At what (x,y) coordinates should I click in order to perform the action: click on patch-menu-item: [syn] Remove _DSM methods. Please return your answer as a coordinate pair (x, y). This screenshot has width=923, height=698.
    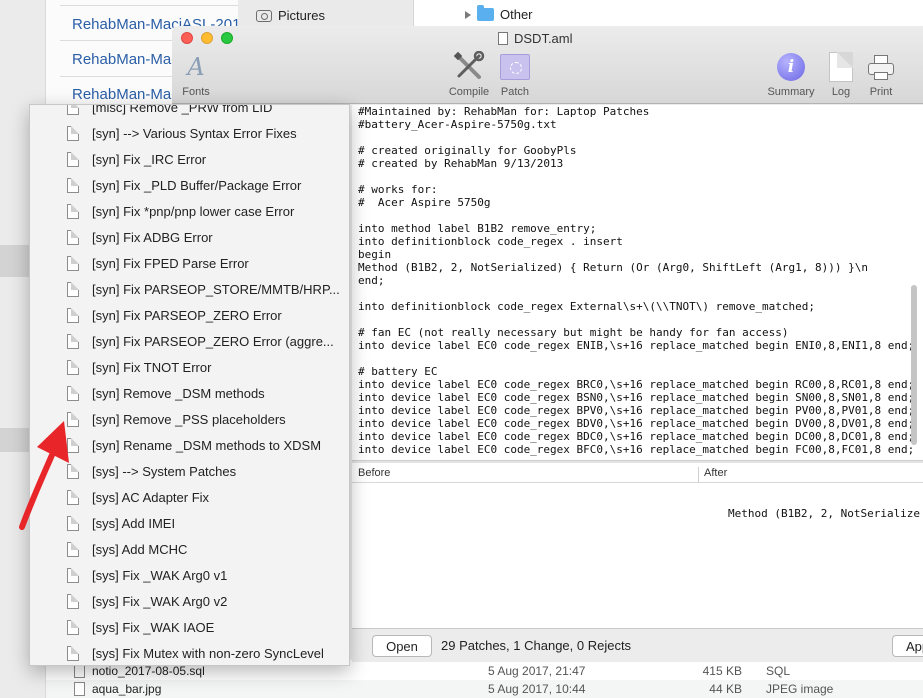
    Looking at the image, I should click on (189, 394).